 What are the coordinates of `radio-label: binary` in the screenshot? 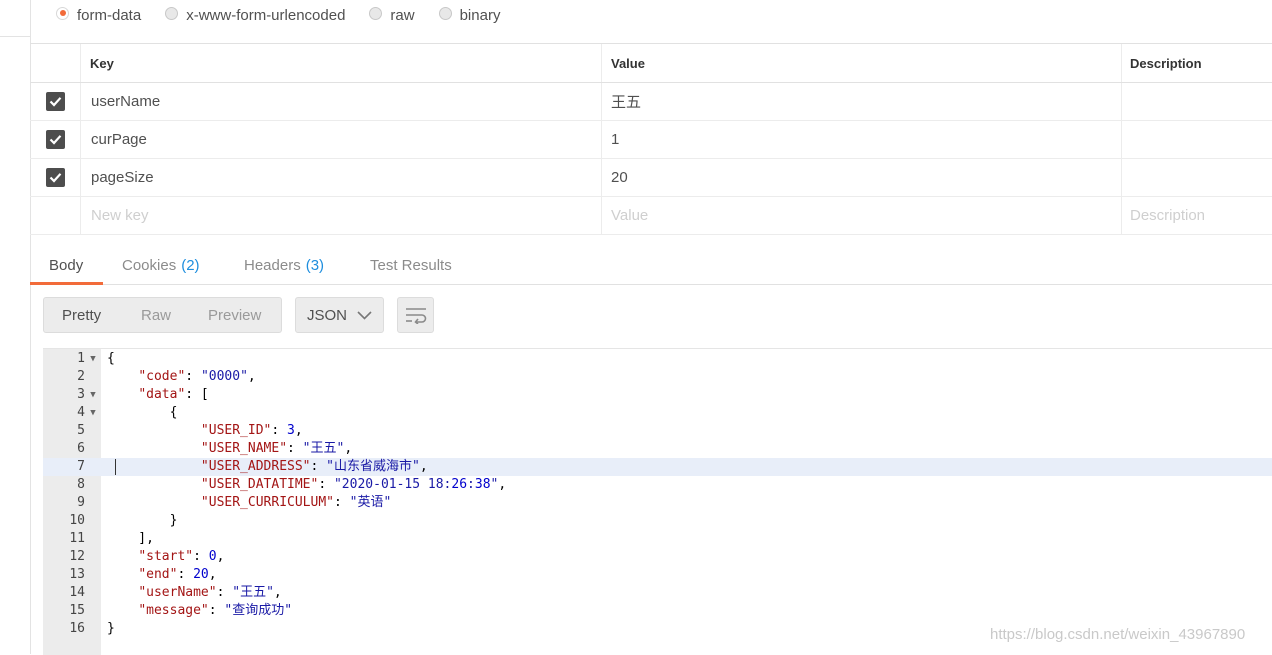 It's located at (480, 15).